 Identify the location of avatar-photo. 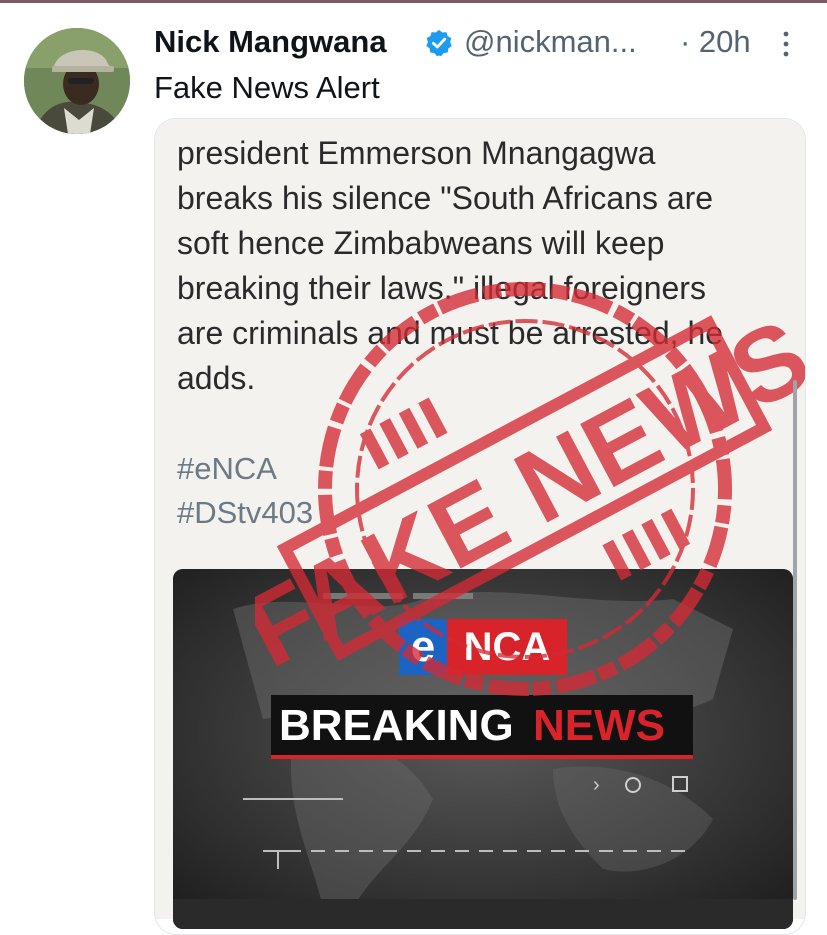
(77, 81).